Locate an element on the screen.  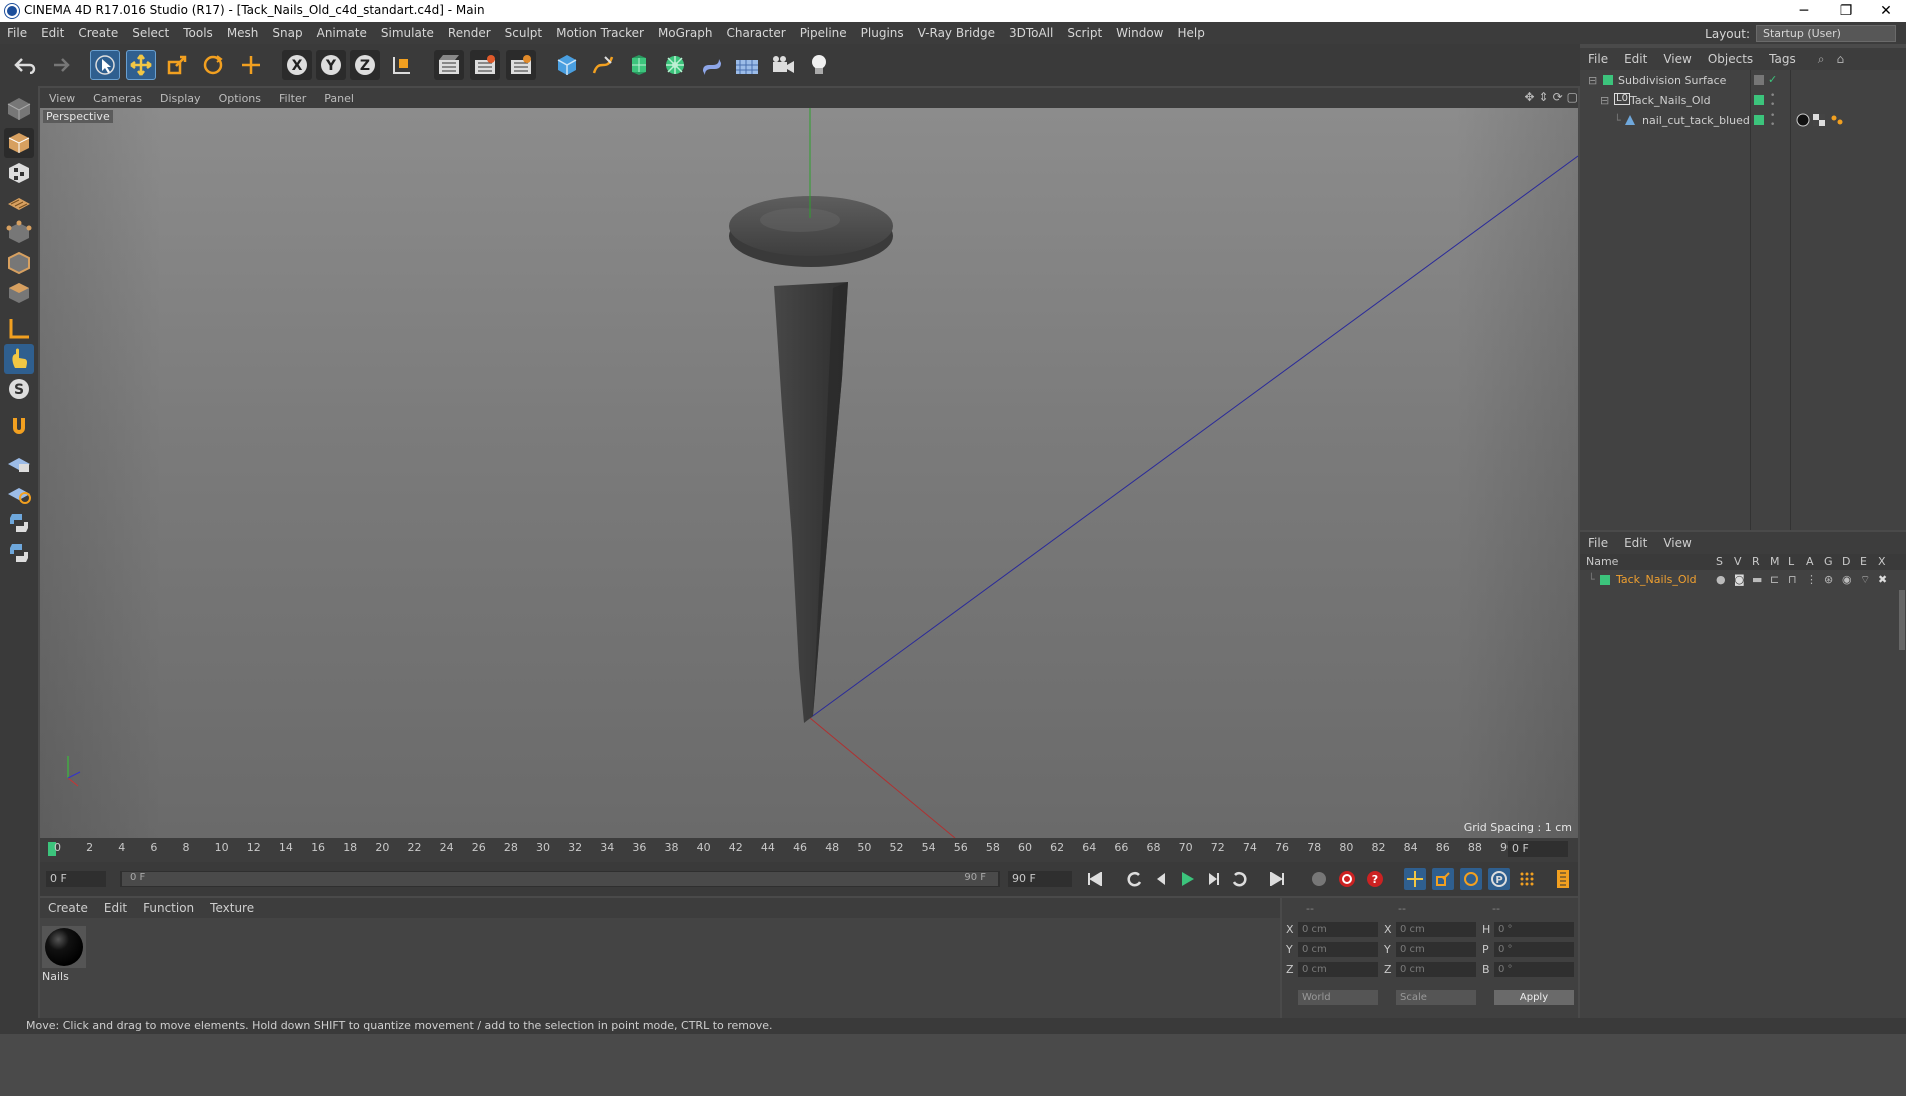
apply-button: Apply is located at coordinates (1534, 997).